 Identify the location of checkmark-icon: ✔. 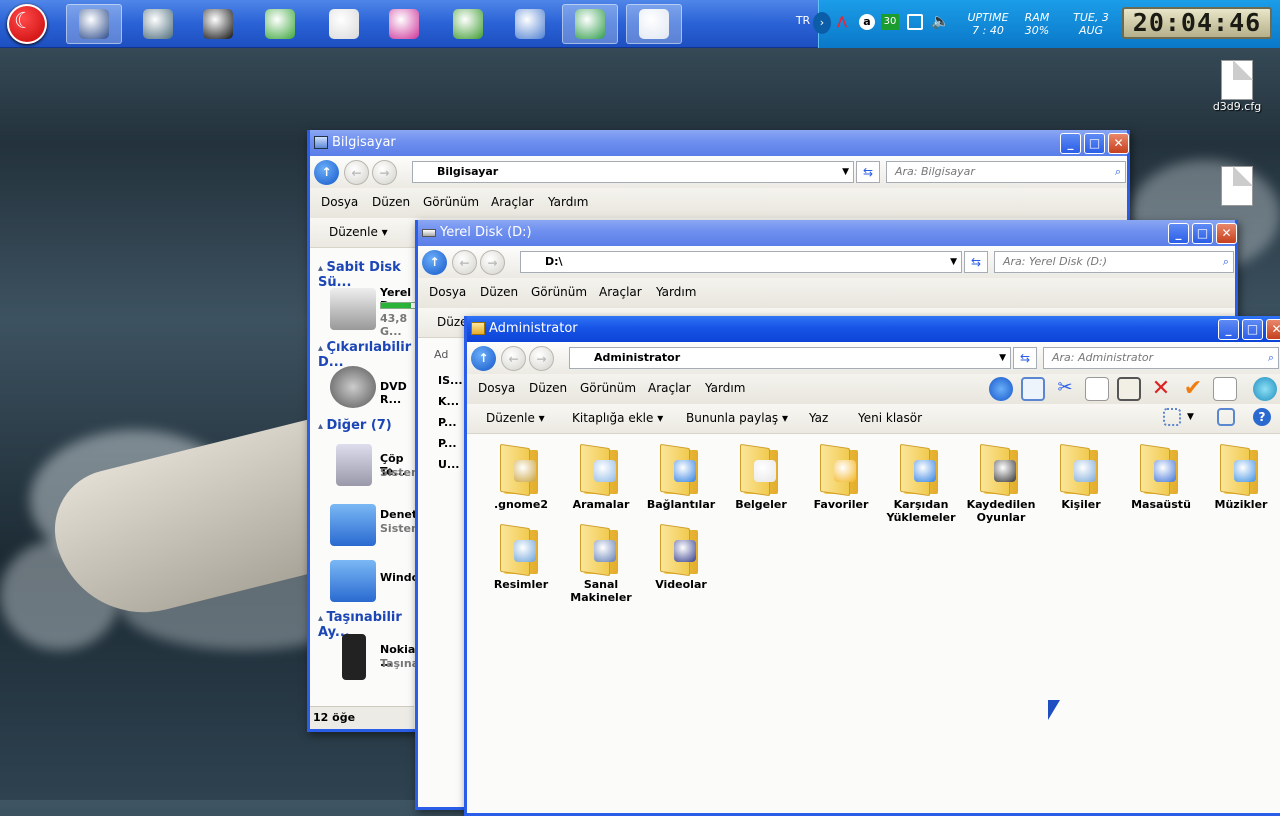
(1193, 389).